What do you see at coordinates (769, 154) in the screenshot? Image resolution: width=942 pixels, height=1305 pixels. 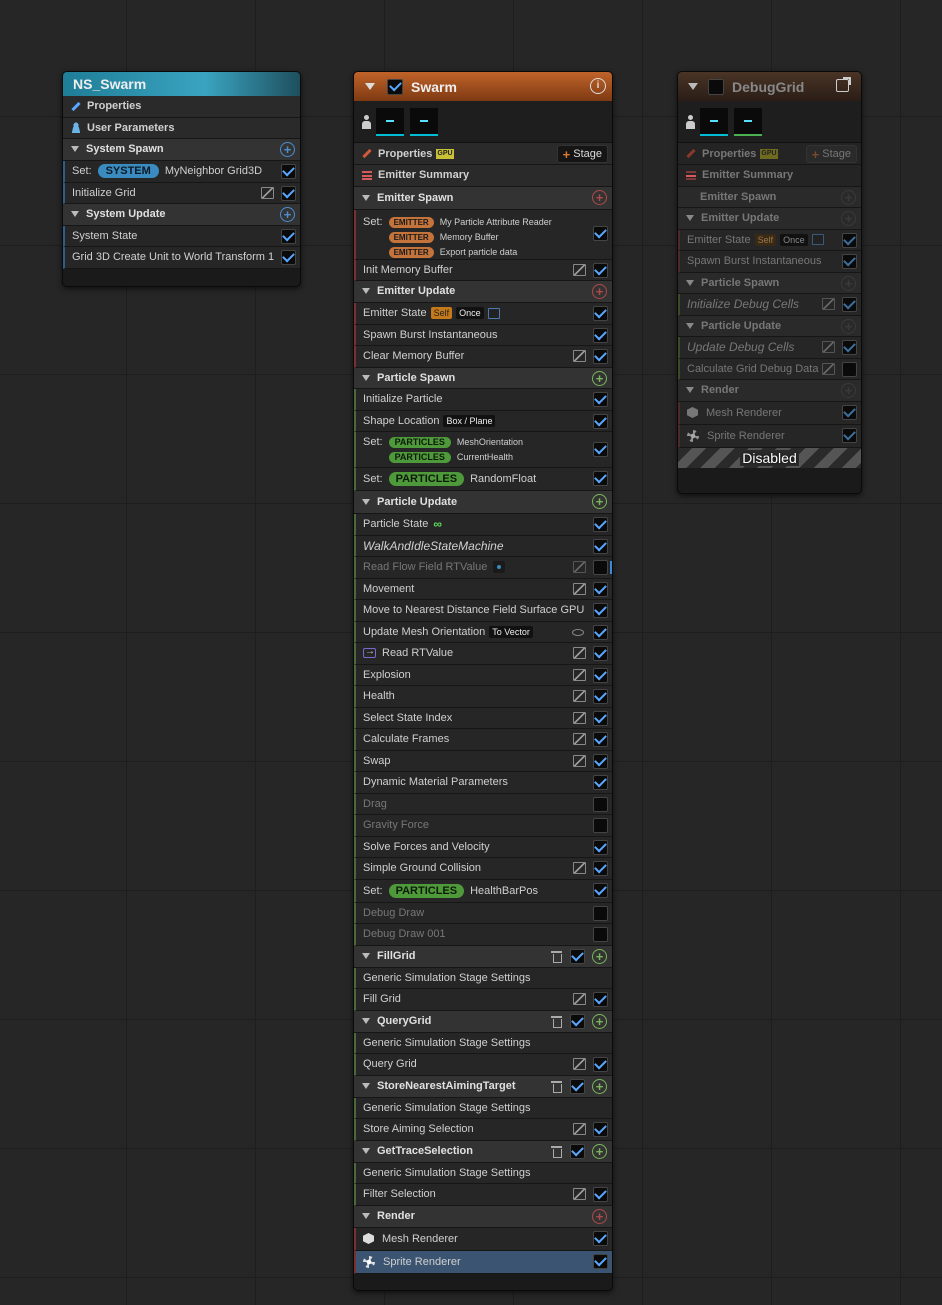 I see `debug-properties: Properties GPU + Stage` at bounding box center [769, 154].